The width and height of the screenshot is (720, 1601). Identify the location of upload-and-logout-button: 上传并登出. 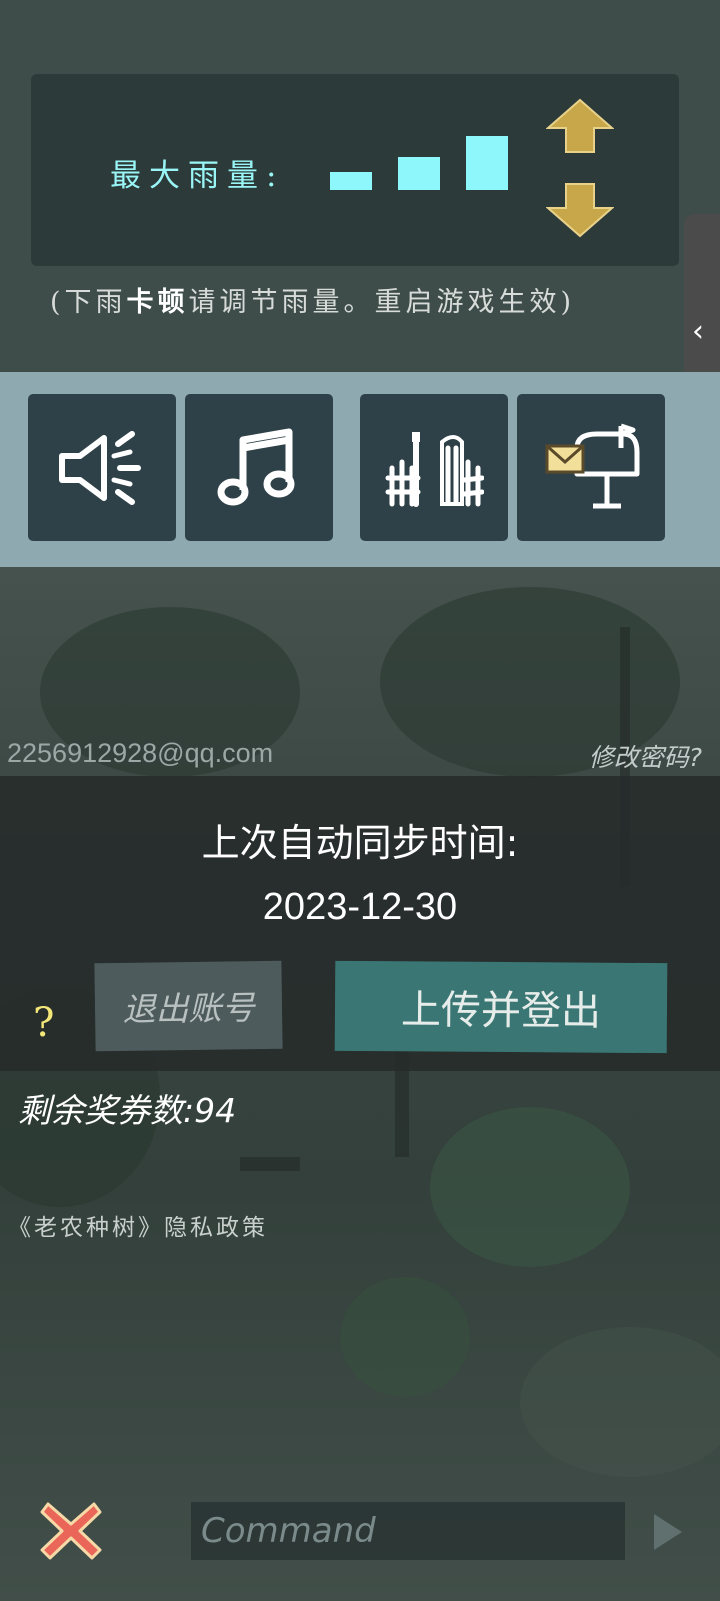
(501, 1007).